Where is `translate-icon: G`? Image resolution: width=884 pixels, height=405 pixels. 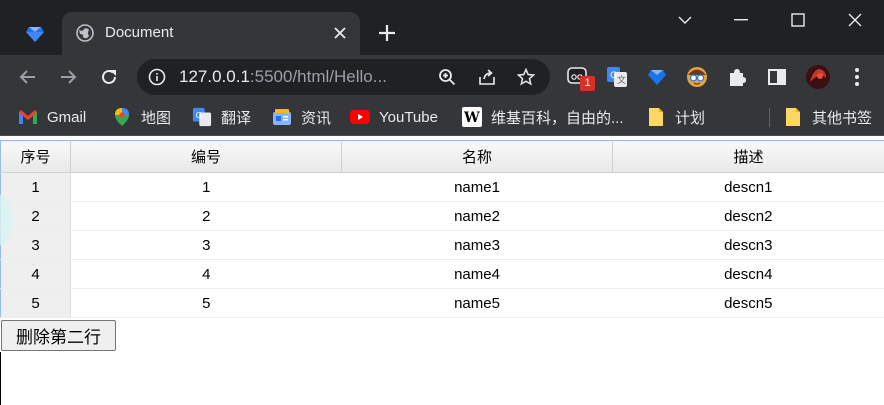 translate-icon: G is located at coordinates (202, 117).